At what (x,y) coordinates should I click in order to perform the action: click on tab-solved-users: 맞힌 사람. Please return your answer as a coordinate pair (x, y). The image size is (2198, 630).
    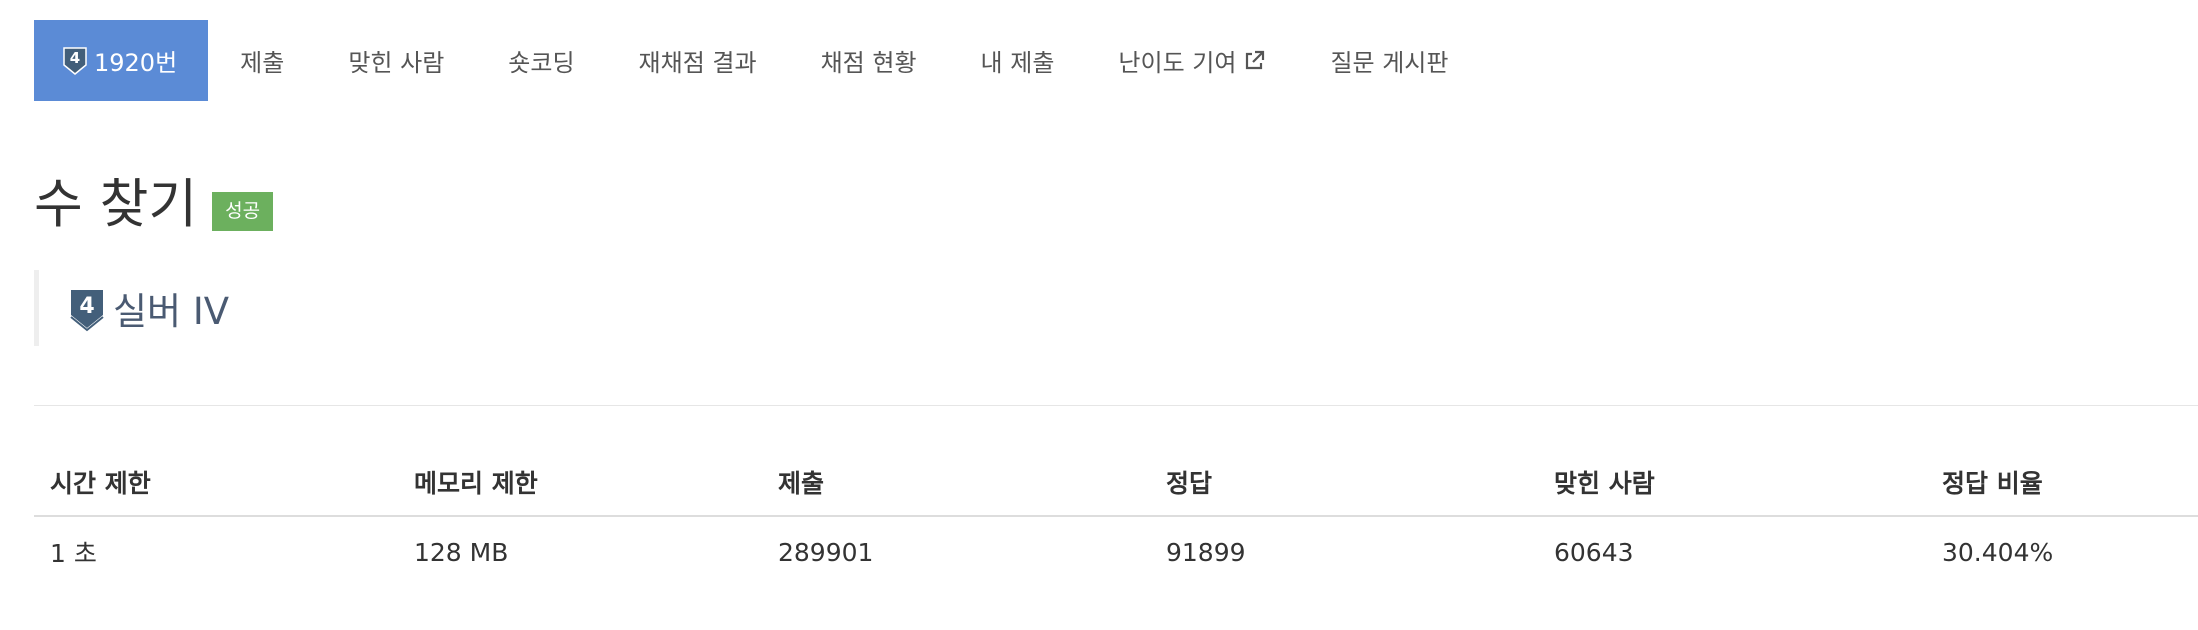
    Looking at the image, I should click on (396, 60).